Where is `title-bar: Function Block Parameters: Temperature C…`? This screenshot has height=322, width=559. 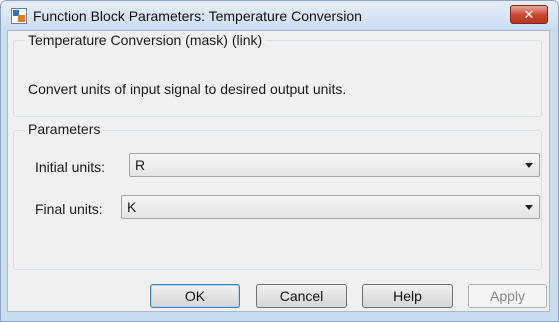
title-bar: Function Block Parameters: Temperature C… is located at coordinates (279, 16).